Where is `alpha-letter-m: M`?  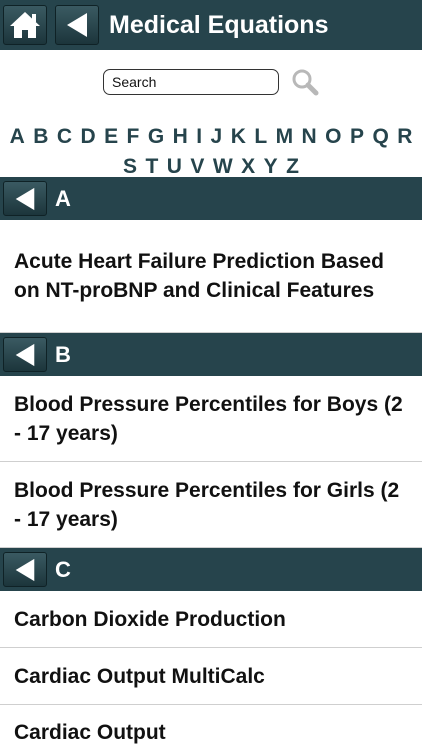 alpha-letter-m: M is located at coordinates (285, 137).